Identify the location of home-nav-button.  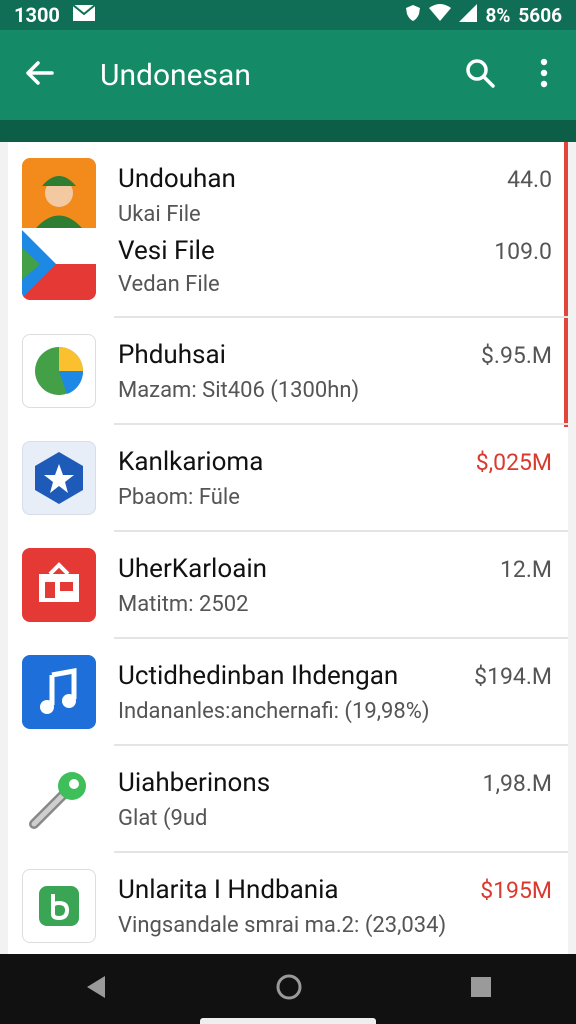
(289, 989).